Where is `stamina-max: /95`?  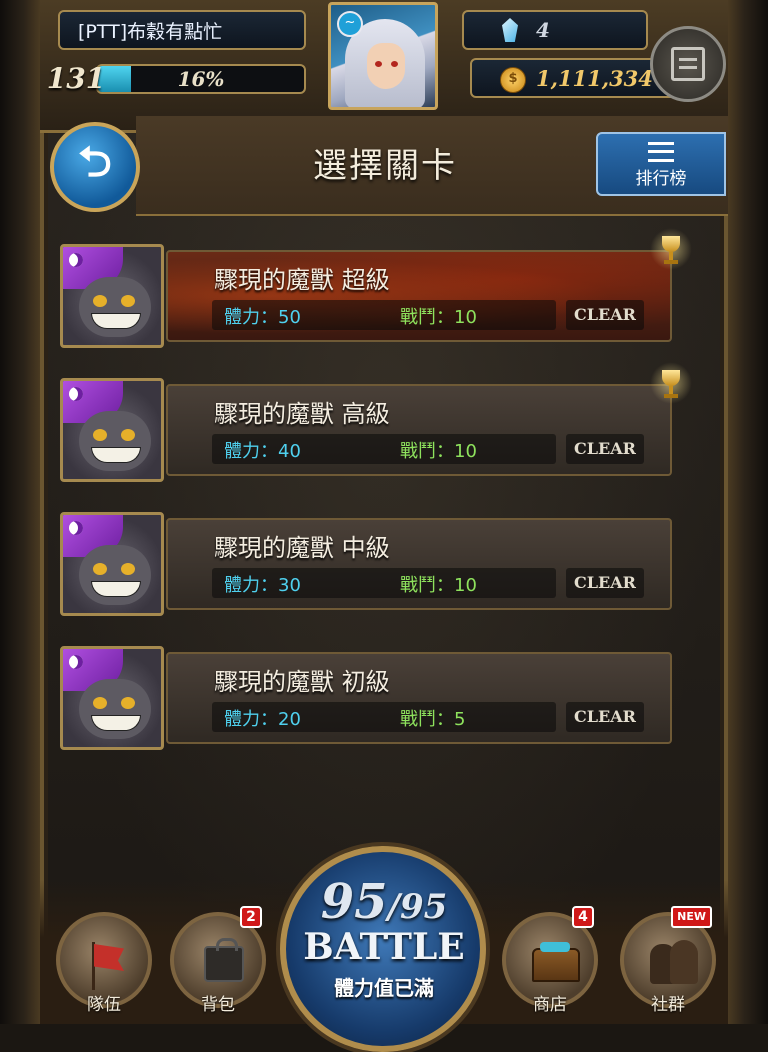 stamina-max: /95 is located at coordinates (417, 907).